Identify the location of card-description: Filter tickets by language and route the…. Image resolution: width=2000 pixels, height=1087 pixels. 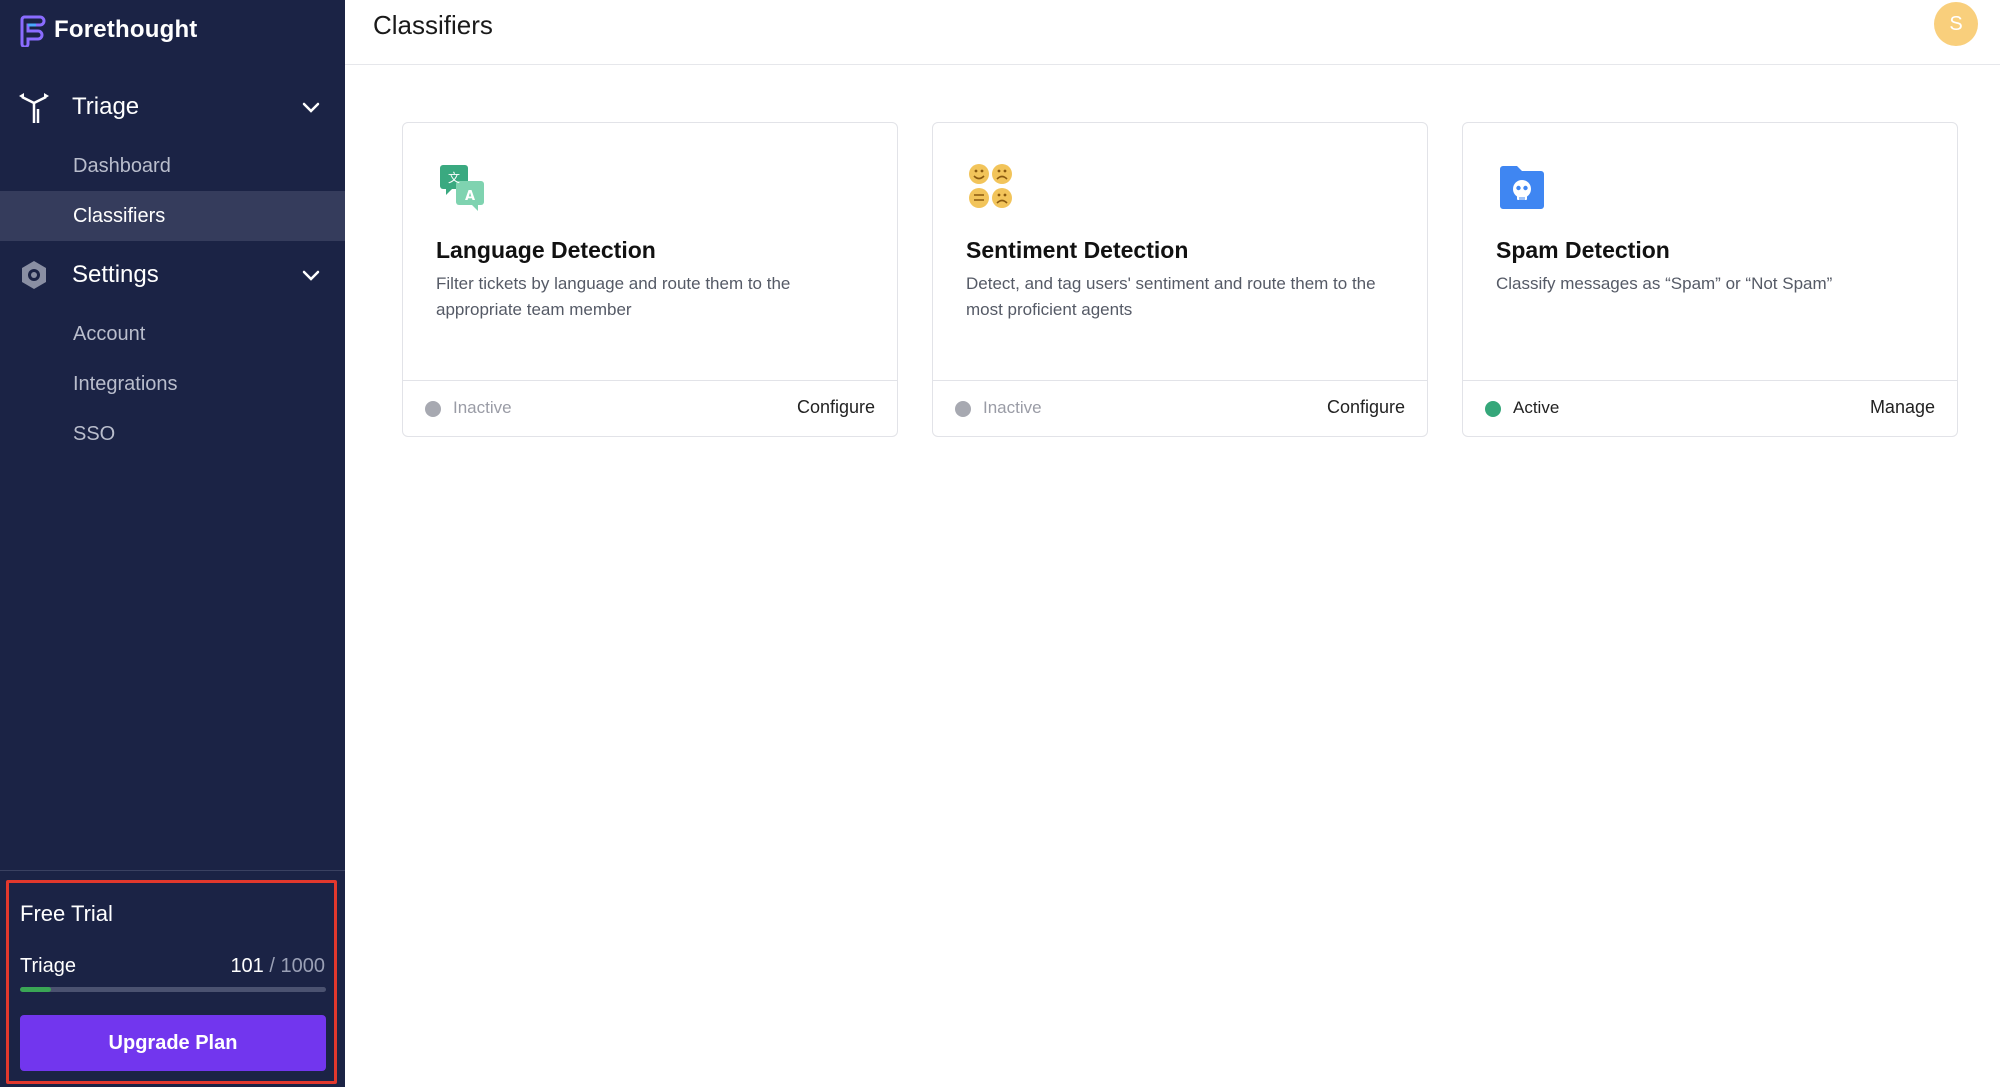
(613, 296).